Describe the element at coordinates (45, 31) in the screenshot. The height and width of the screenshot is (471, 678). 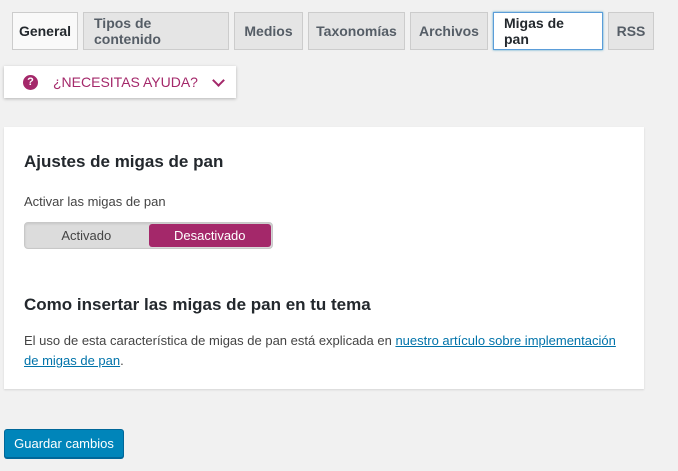
I see `tab-general: General` at that location.